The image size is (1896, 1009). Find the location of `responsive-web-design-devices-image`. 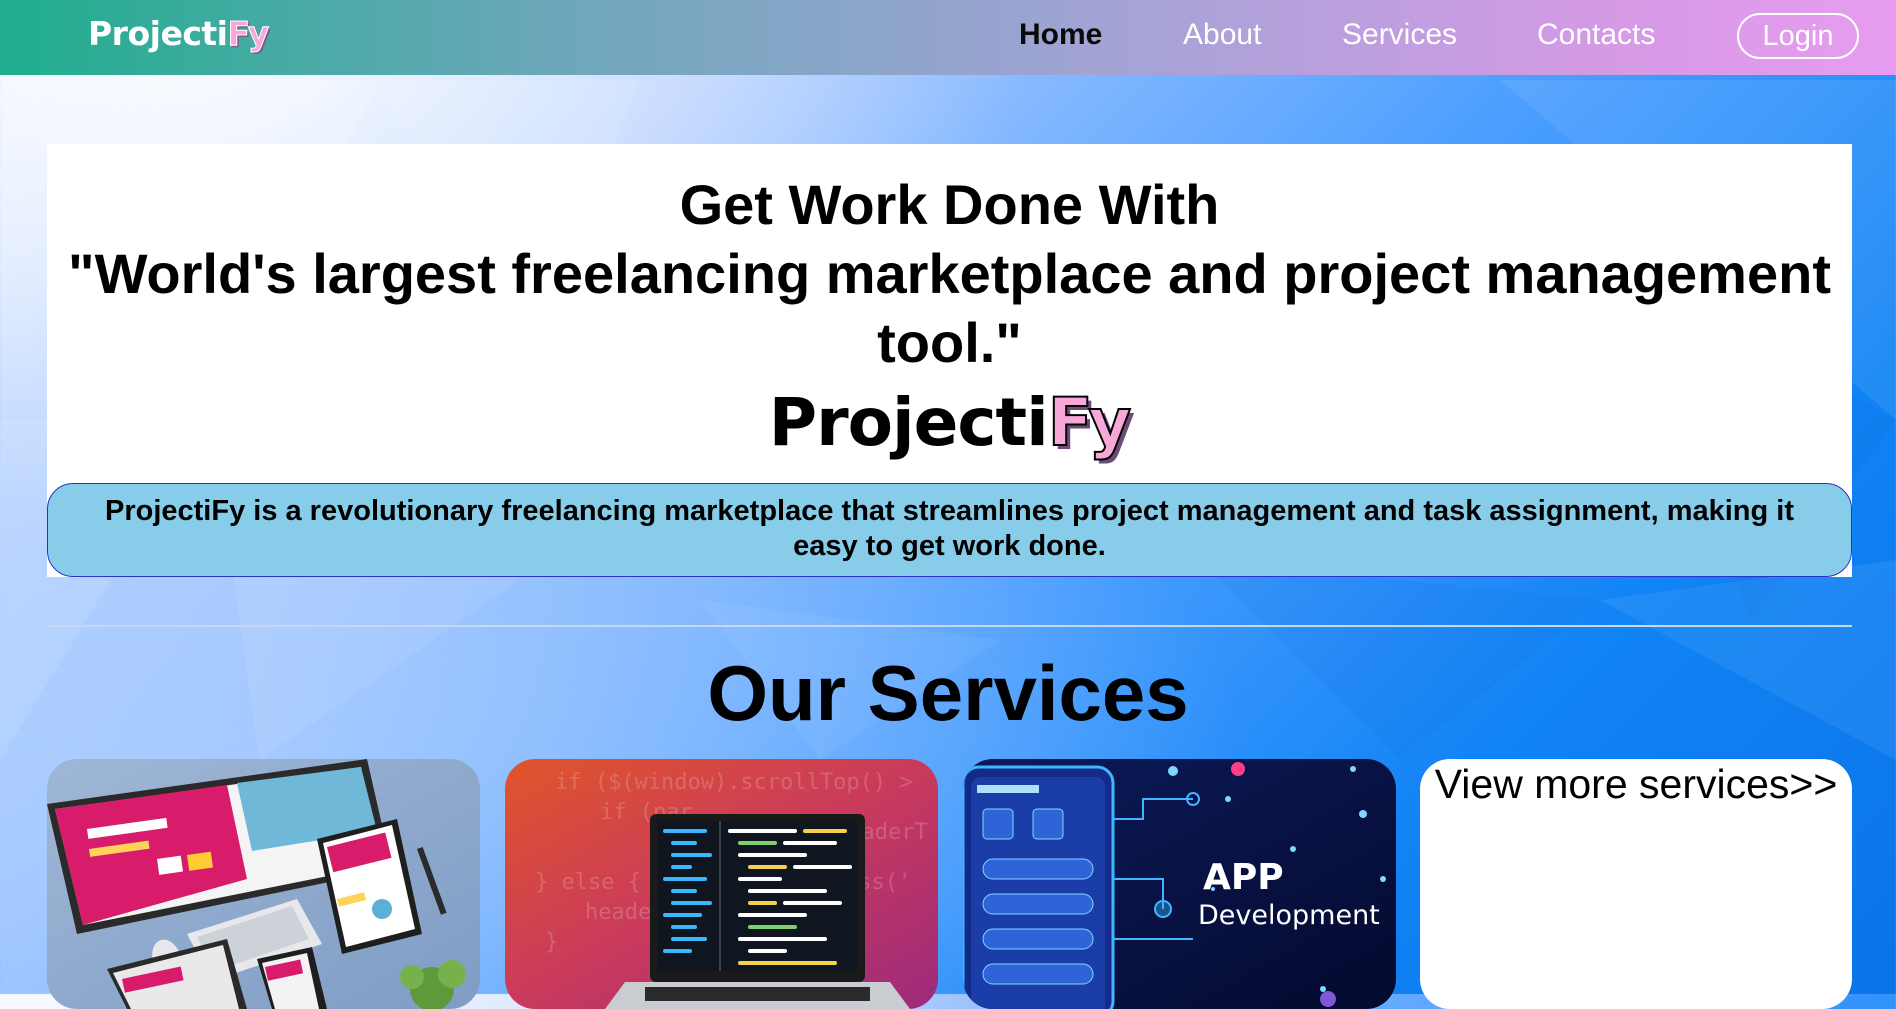

responsive-web-design-devices-image is located at coordinates (263, 884).